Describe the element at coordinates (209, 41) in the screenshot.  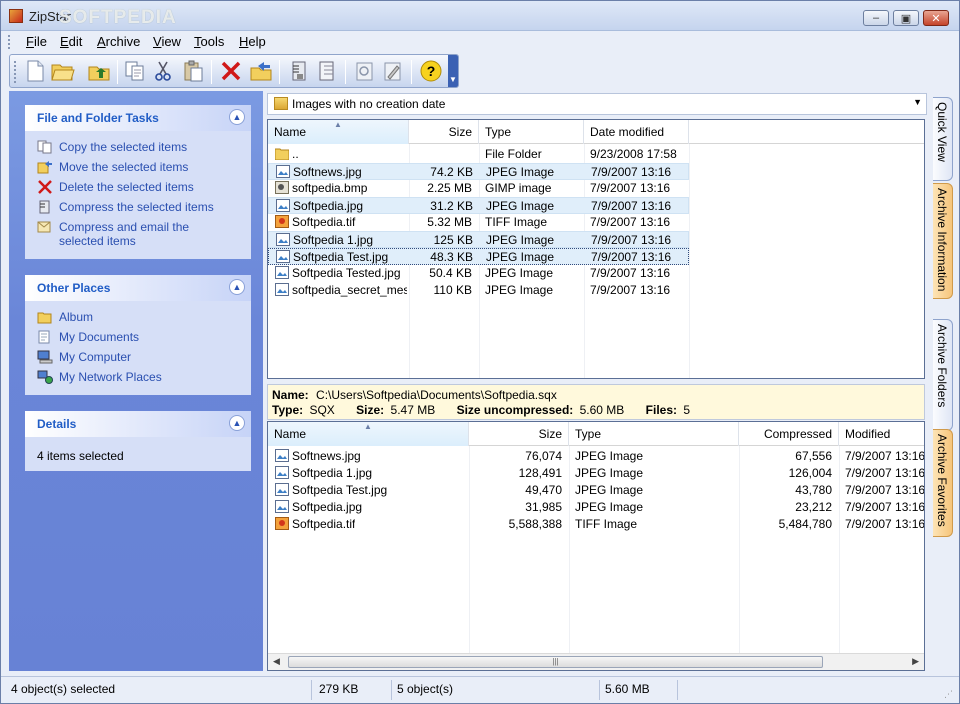
I see `menu-tools: Tools` at that location.